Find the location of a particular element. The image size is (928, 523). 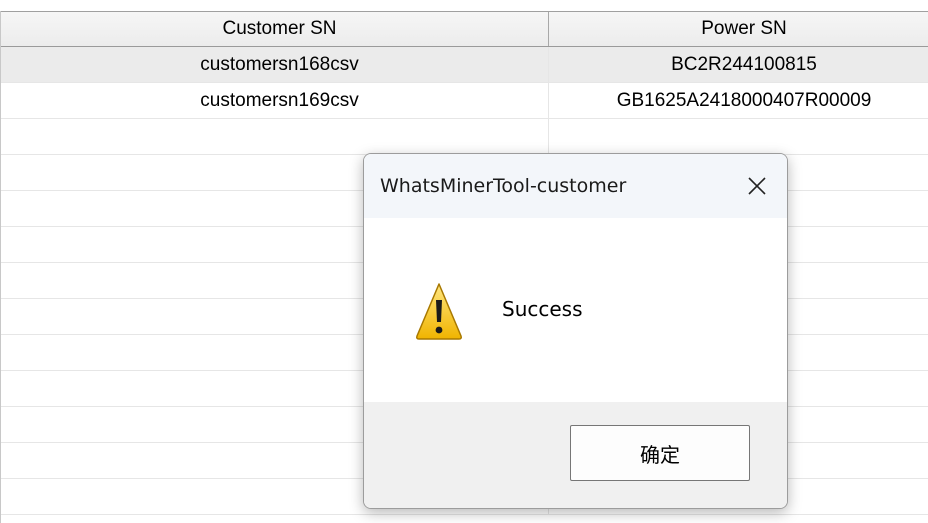

dialog-message: Success is located at coordinates (542, 309).